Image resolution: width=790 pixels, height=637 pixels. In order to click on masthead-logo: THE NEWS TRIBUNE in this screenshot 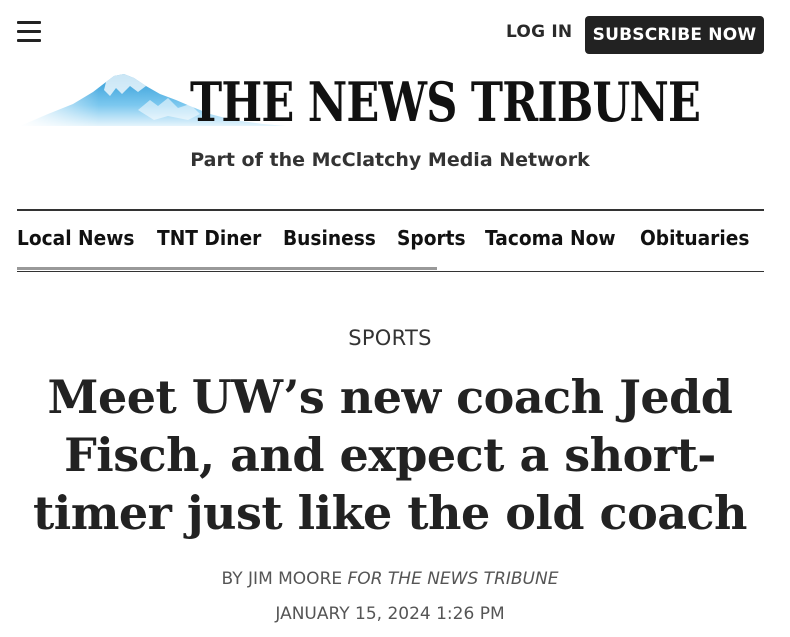, I will do `click(393, 102)`.